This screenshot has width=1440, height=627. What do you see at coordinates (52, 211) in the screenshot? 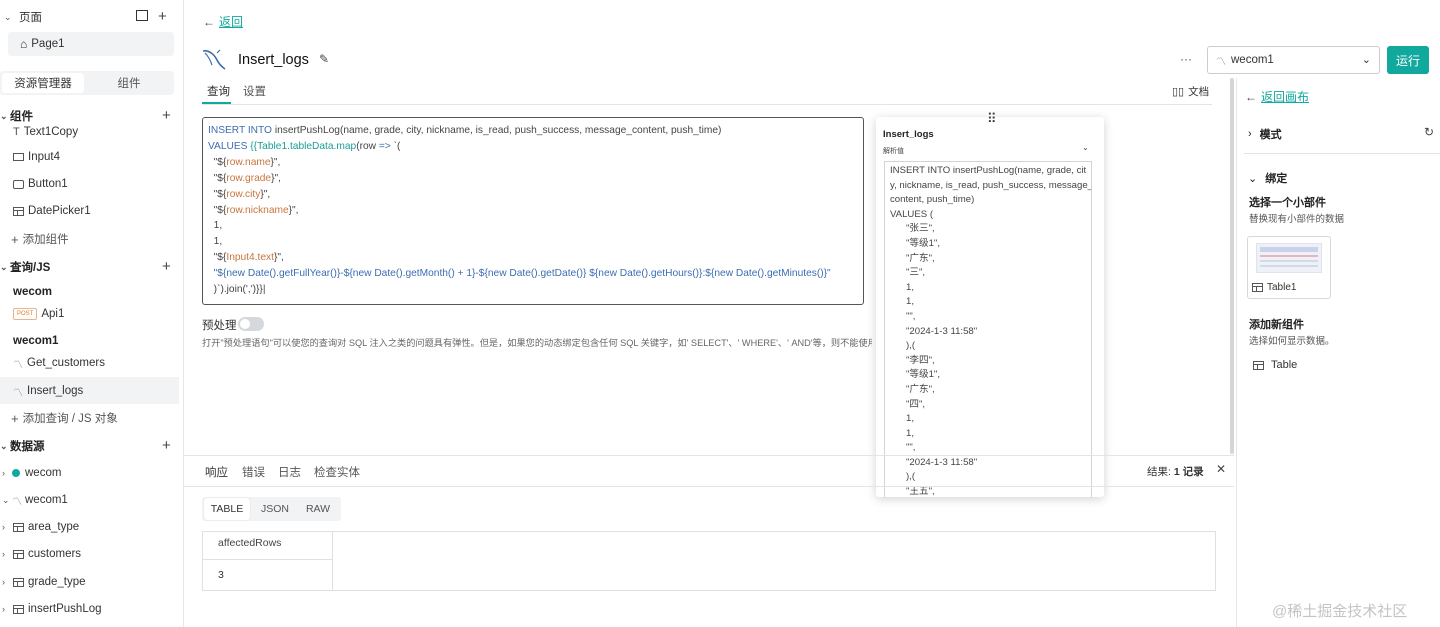
I see `widget-item: DatePicker1` at bounding box center [52, 211].